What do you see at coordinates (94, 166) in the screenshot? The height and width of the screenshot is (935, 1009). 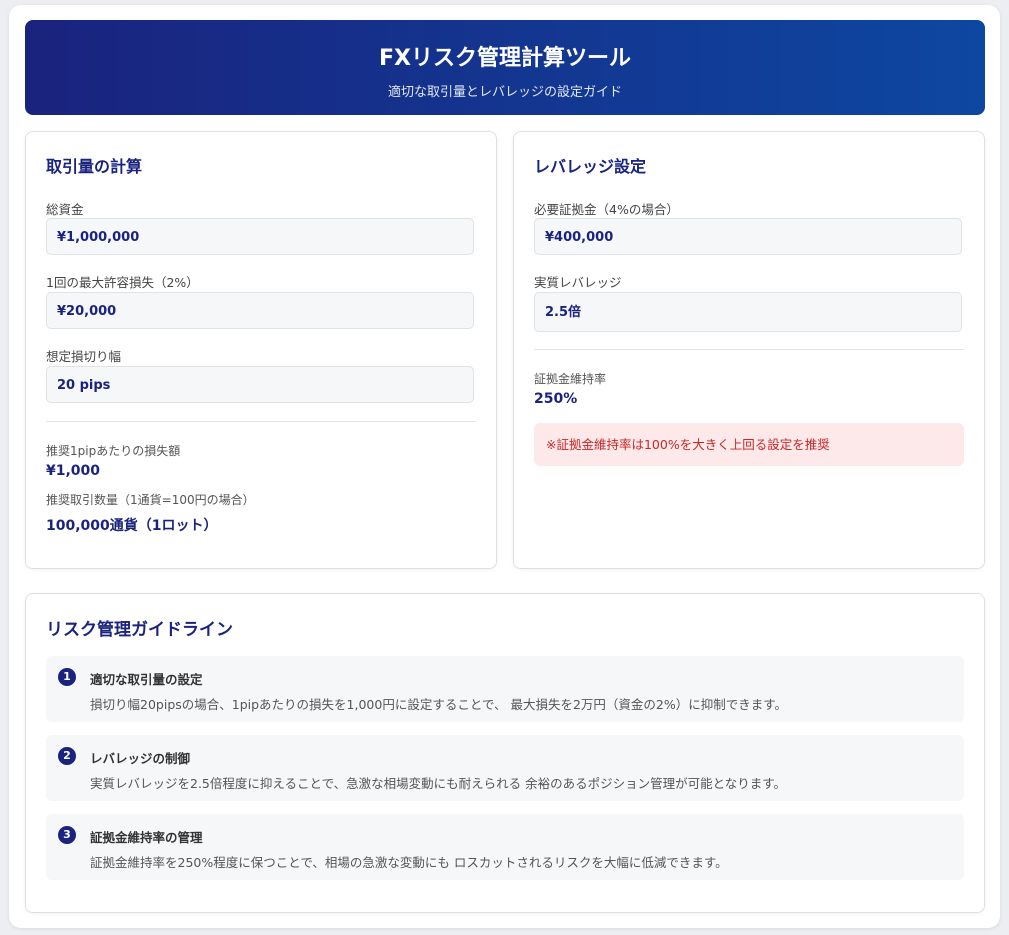 I see `volume-card-title: 取引量の計算` at bounding box center [94, 166].